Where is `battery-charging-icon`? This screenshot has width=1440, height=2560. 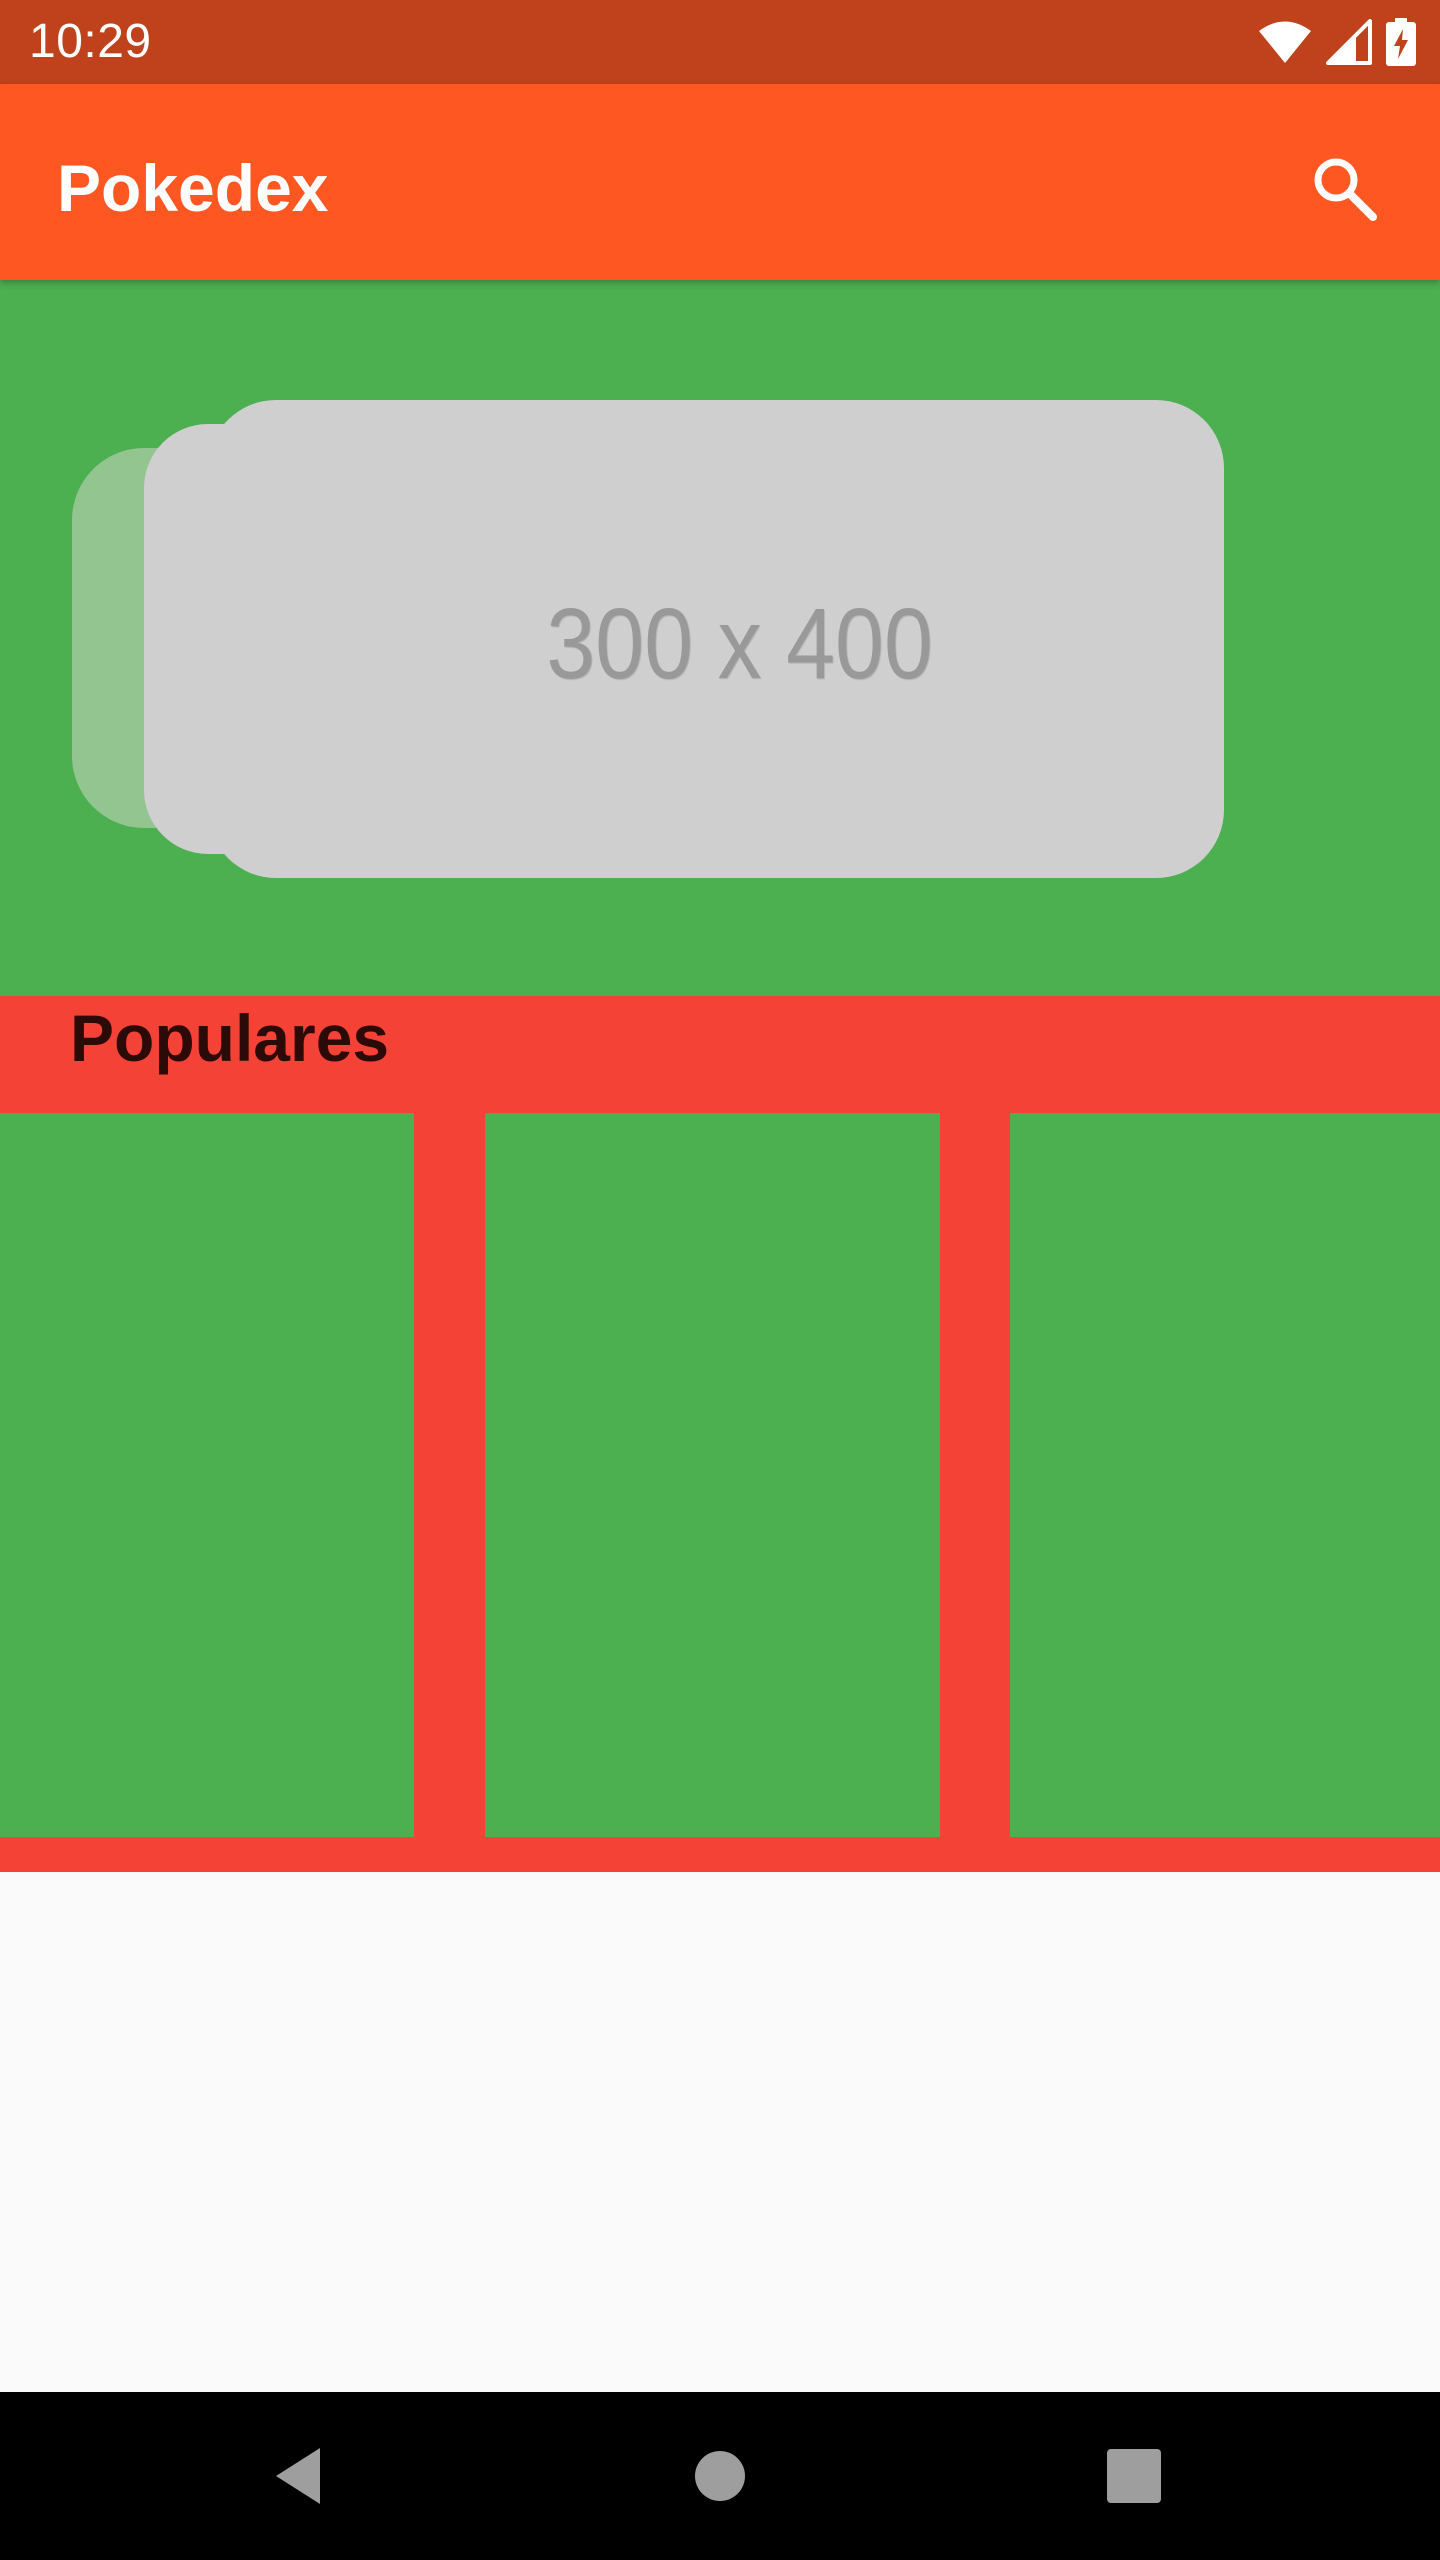
battery-charging-icon is located at coordinates (1401, 42).